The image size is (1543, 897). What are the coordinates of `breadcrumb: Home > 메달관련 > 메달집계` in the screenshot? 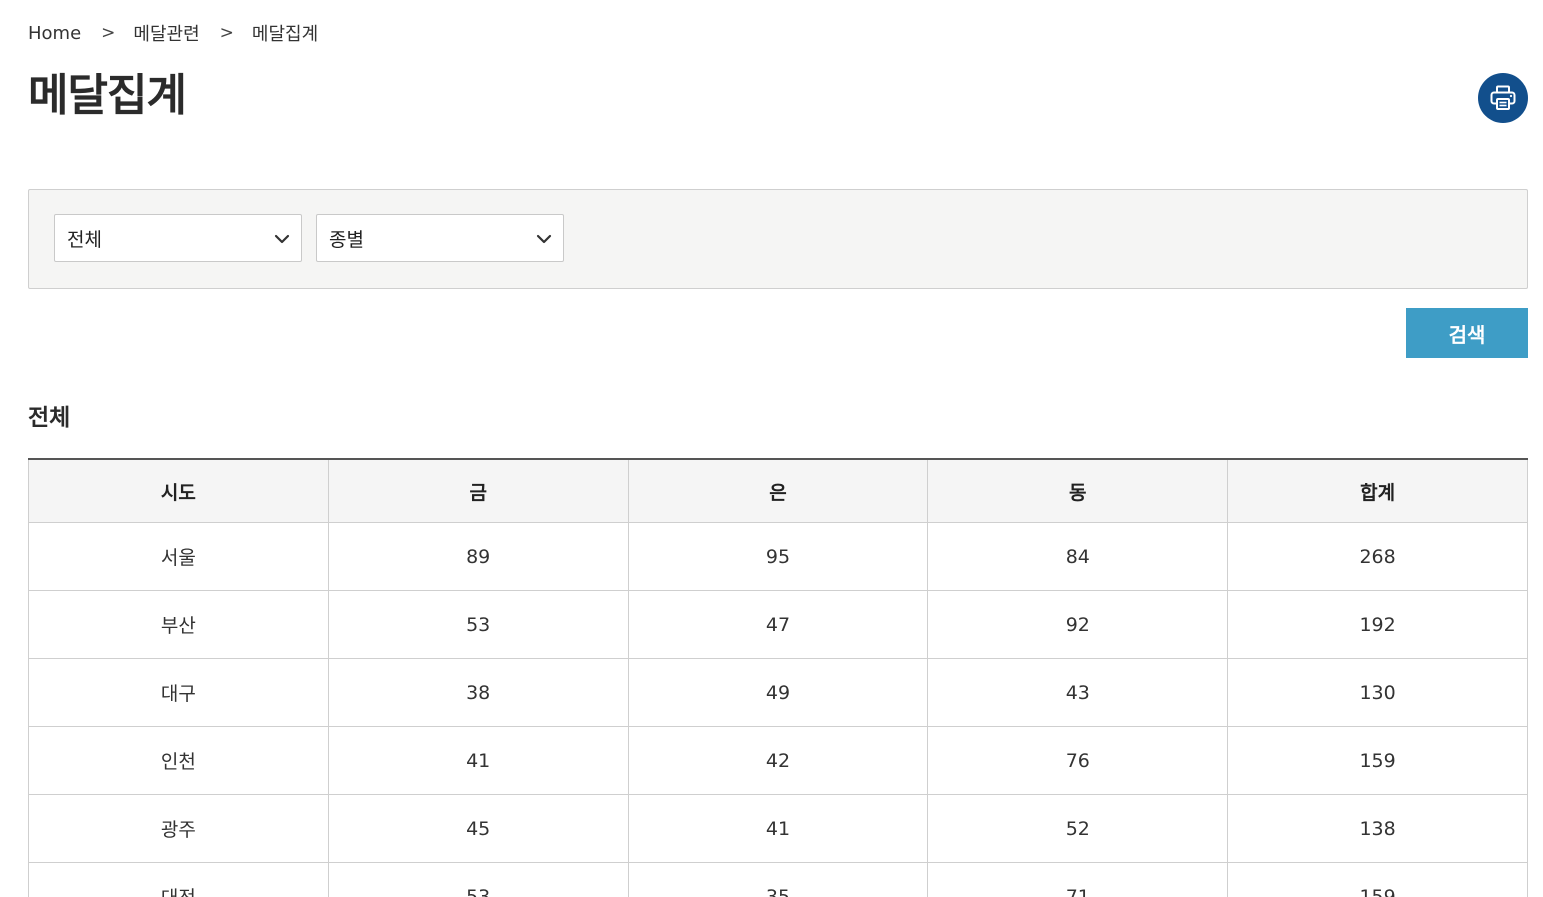 It's located at (173, 33).